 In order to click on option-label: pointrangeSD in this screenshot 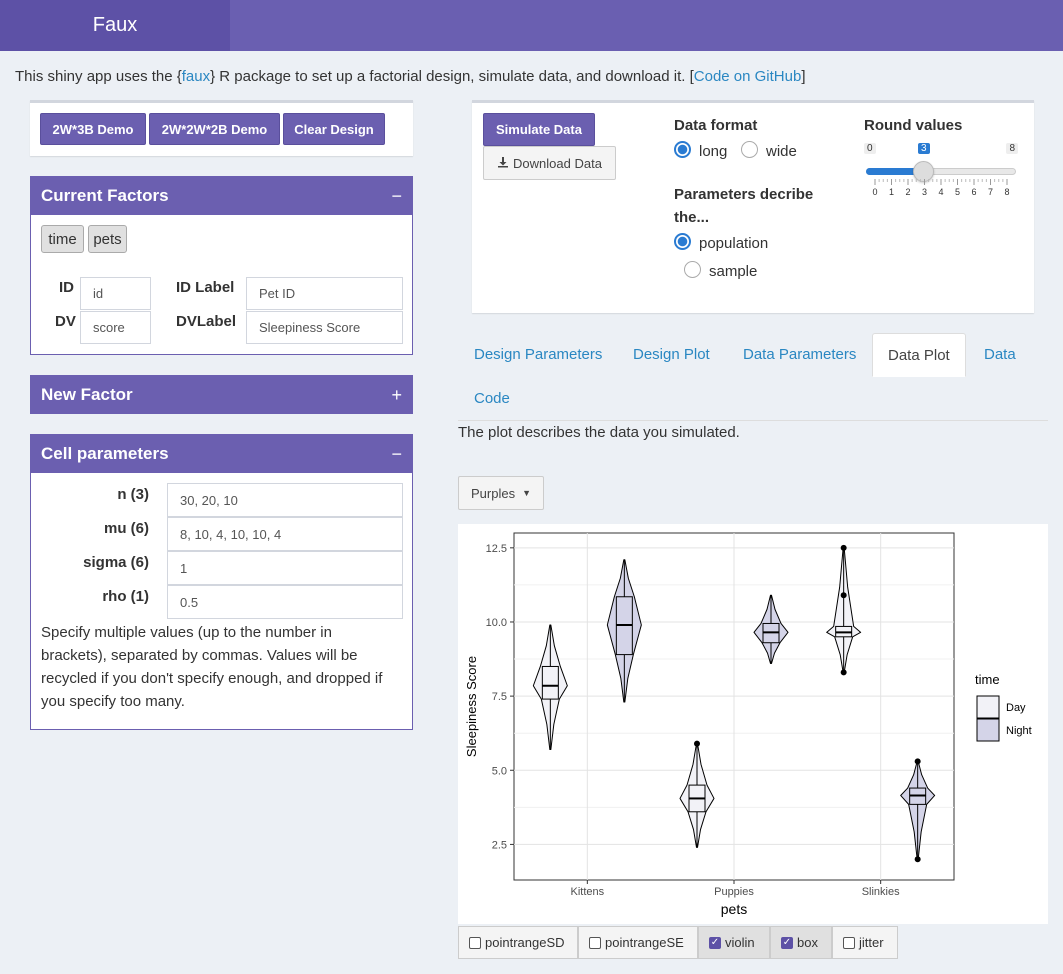, I will do `click(525, 942)`.